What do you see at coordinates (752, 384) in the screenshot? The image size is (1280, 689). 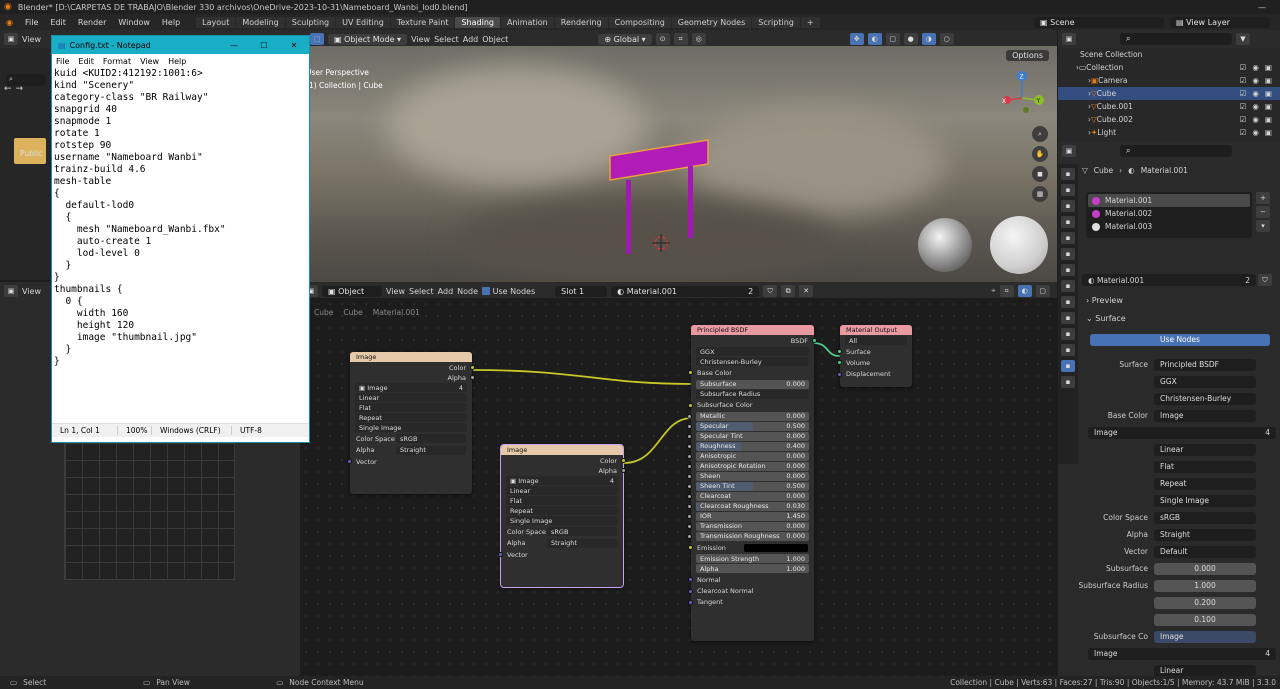 I see `subsurface-field: Subsurface 0.000` at bounding box center [752, 384].